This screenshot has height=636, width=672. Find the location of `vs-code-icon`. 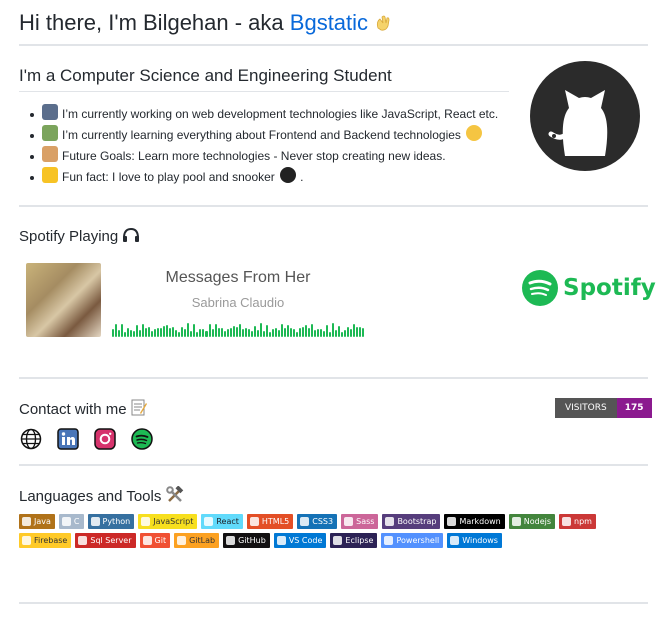

vs-code-icon is located at coordinates (281, 540).